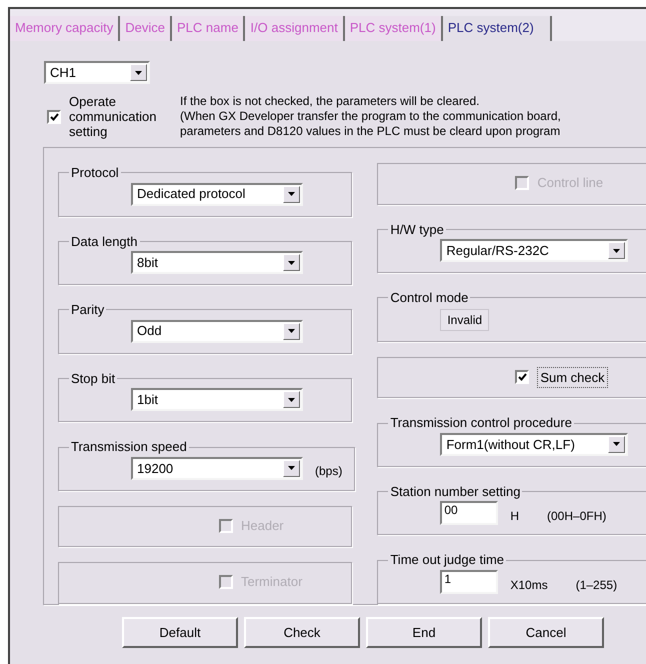  Describe the element at coordinates (180, 632) in the screenshot. I see `dialog-button: Default` at that location.